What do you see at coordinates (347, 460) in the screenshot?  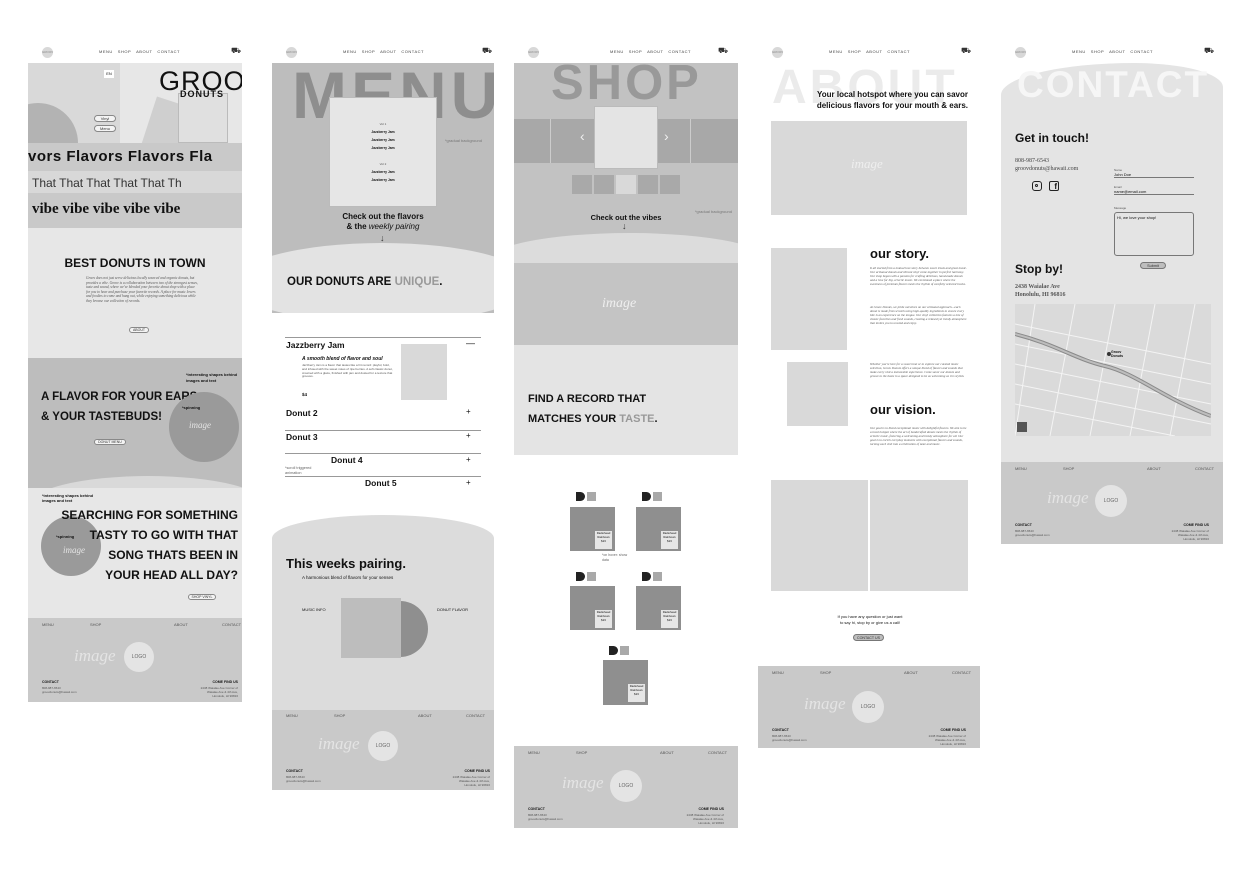 I see `accordion-item-4: Donut 4` at bounding box center [347, 460].